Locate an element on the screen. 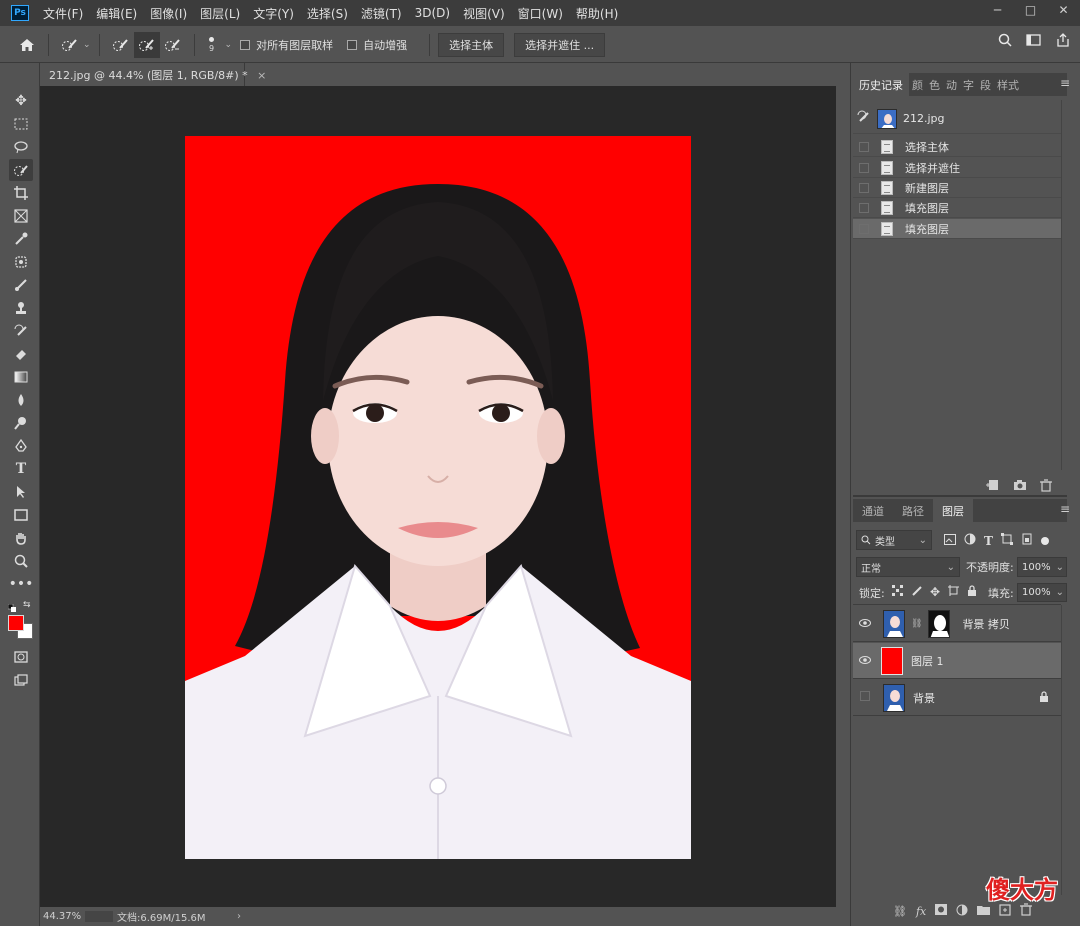 The width and height of the screenshot is (1080, 926). menu-type: 文字(Y) is located at coordinates (273, 13).